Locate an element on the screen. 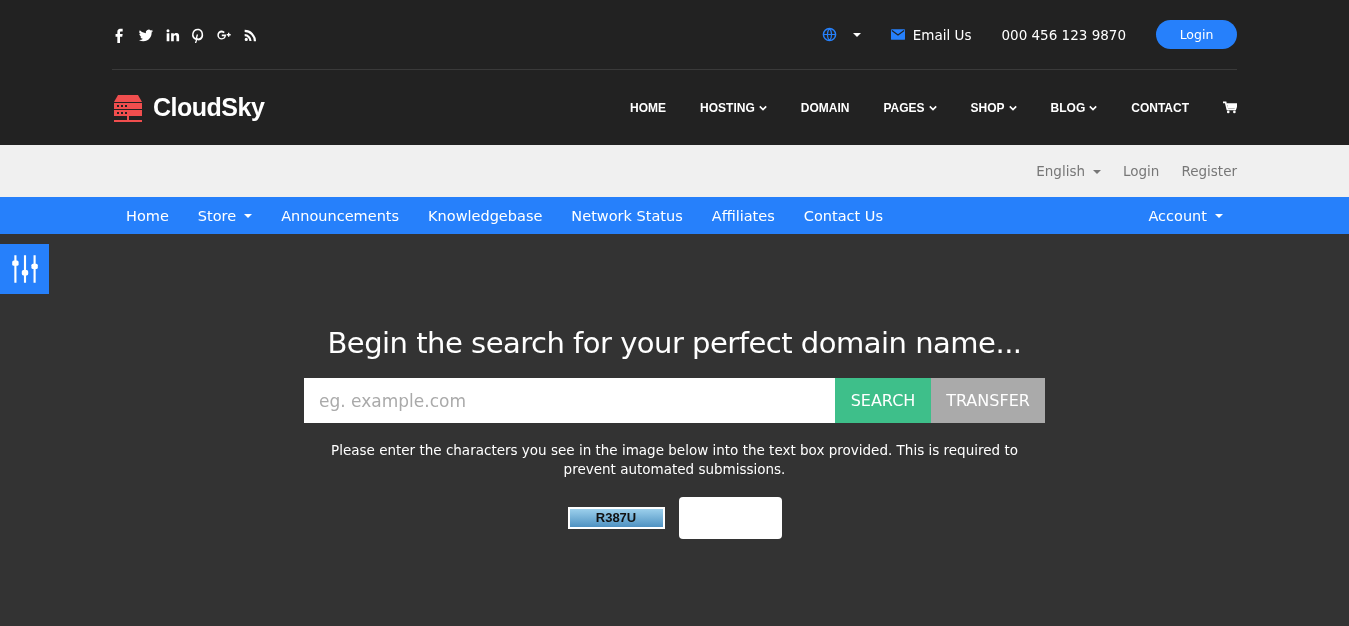 The width and height of the screenshot is (1349, 626). captcha-image: R387U is located at coordinates (616, 518).